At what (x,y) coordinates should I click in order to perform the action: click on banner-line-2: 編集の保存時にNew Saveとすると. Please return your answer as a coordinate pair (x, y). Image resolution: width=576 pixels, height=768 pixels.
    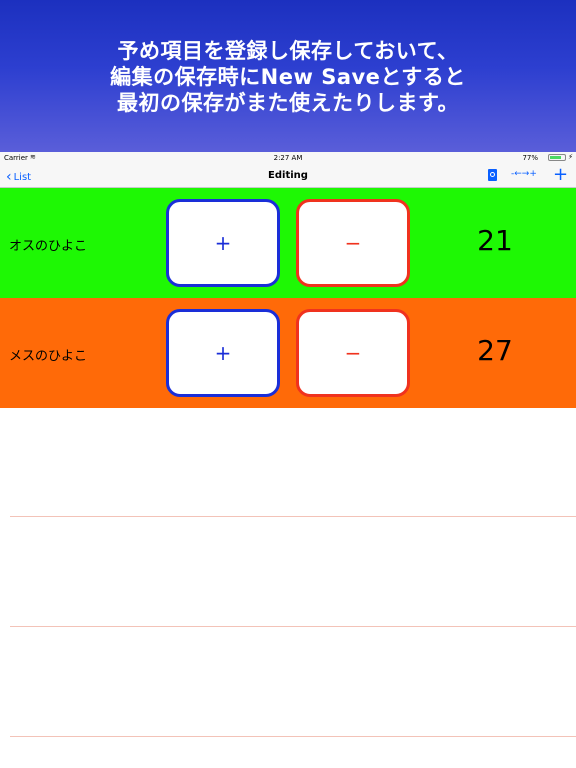
    Looking at the image, I should click on (288, 77).